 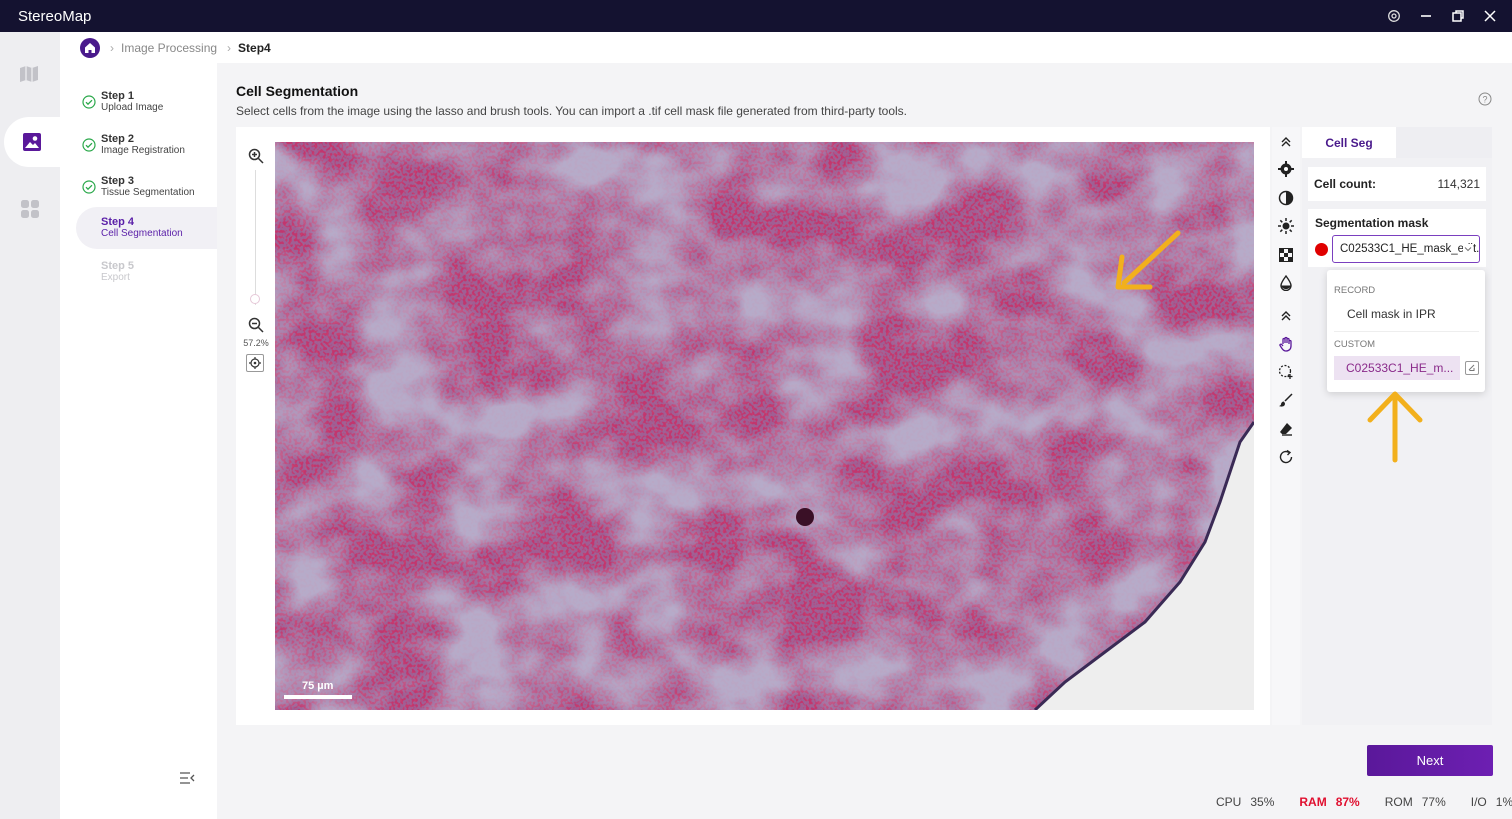 I want to click on step-title: Step 1, so click(x=118, y=96).